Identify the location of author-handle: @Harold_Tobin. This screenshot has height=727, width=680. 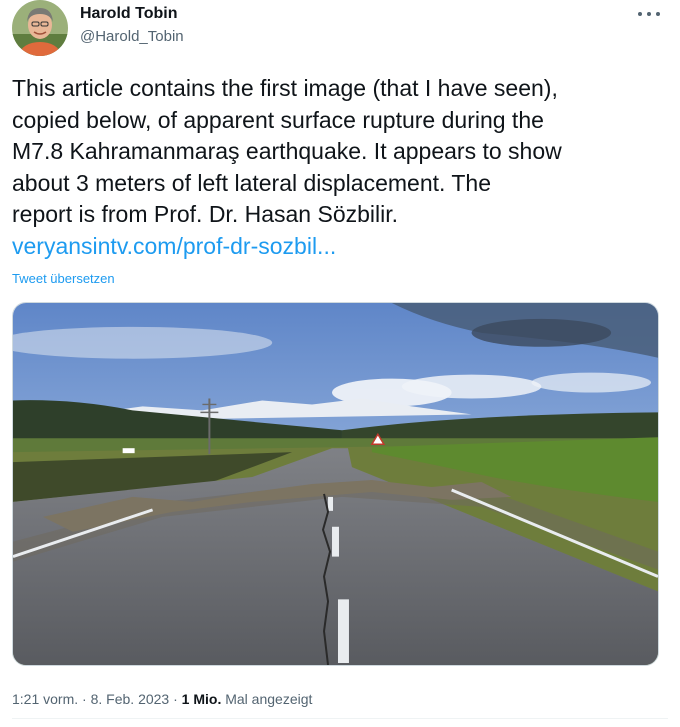
(132, 37).